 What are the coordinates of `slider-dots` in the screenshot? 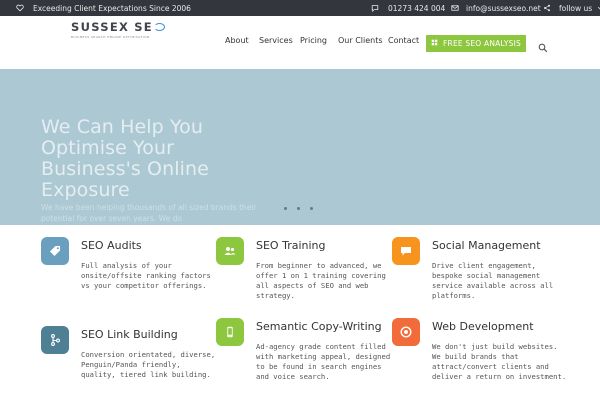 It's located at (298, 208).